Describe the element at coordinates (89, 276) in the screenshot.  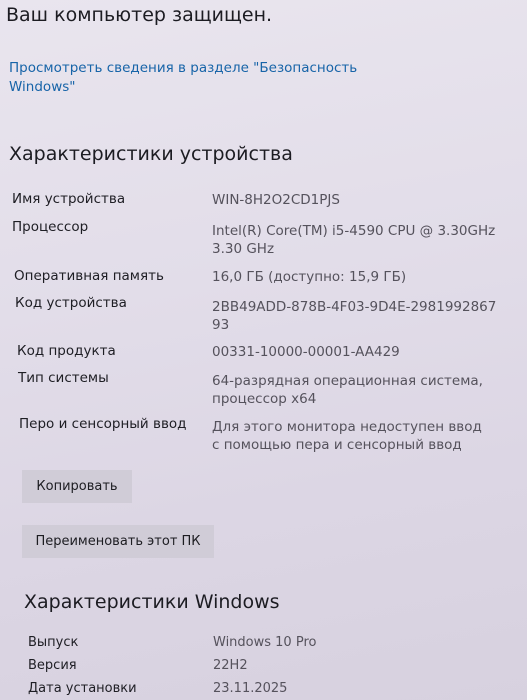
I see `spec-label-ram: Оперативная память` at that location.